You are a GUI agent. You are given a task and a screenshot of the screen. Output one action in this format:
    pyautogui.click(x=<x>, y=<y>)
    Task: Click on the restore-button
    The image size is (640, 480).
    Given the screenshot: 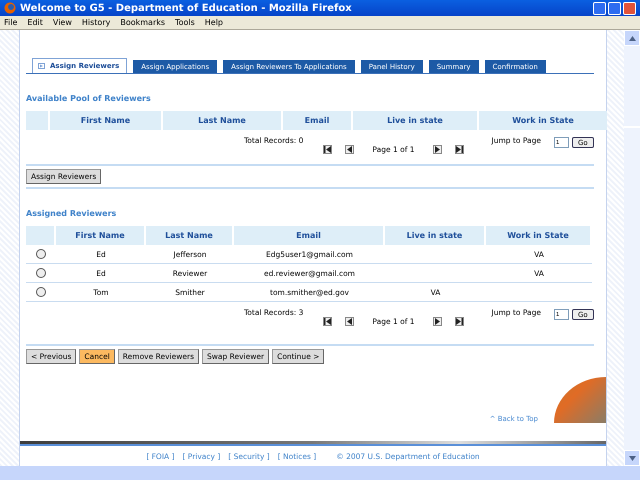 What is the action you would take?
    pyautogui.click(x=614, y=8)
    